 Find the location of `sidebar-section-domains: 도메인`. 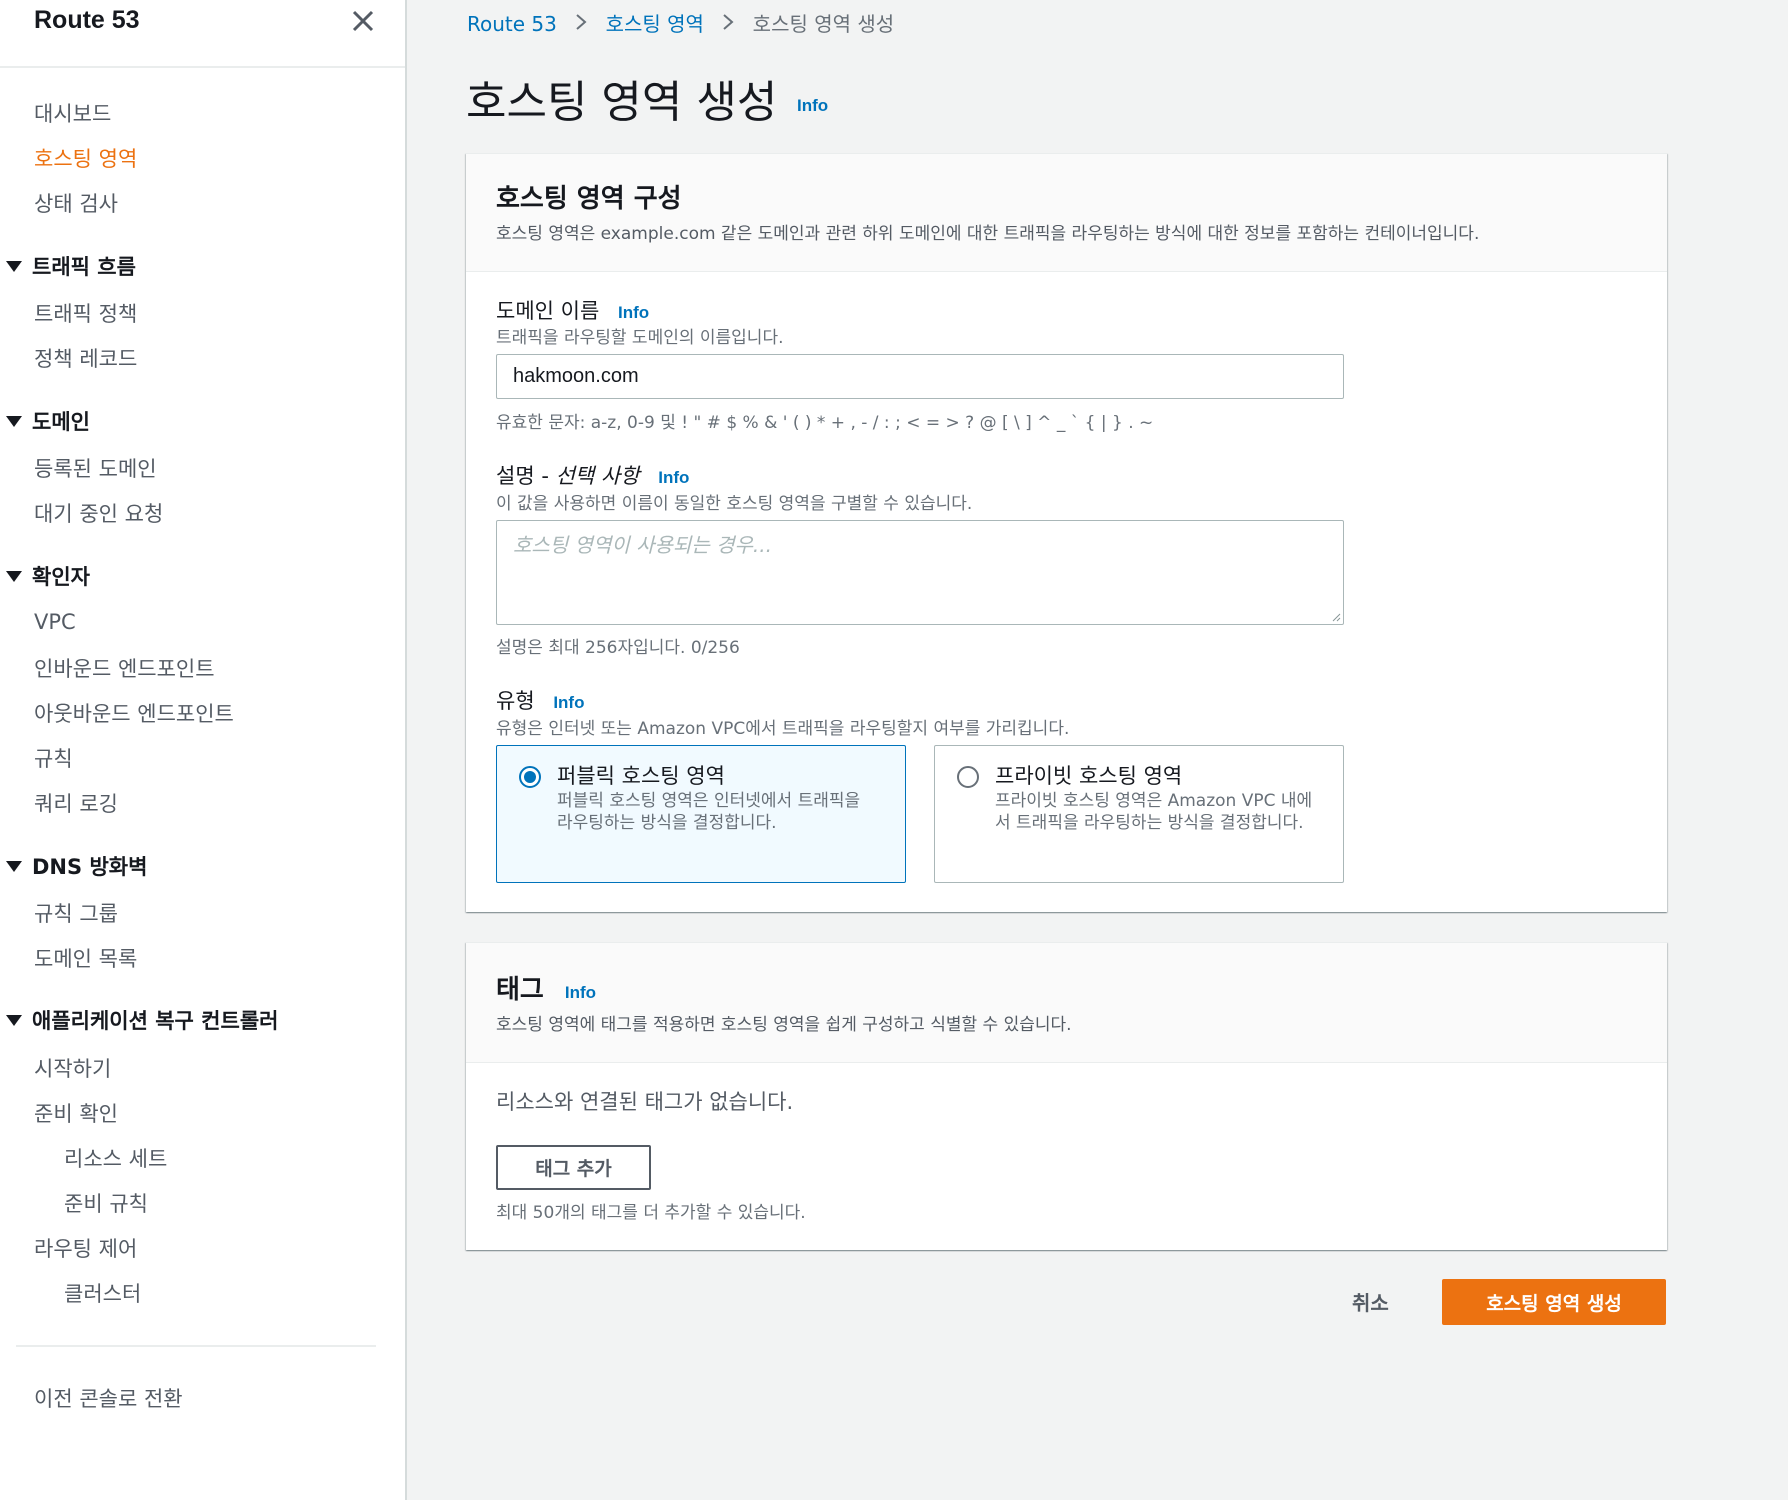

sidebar-section-domains: 도메인 is located at coordinates (48, 421).